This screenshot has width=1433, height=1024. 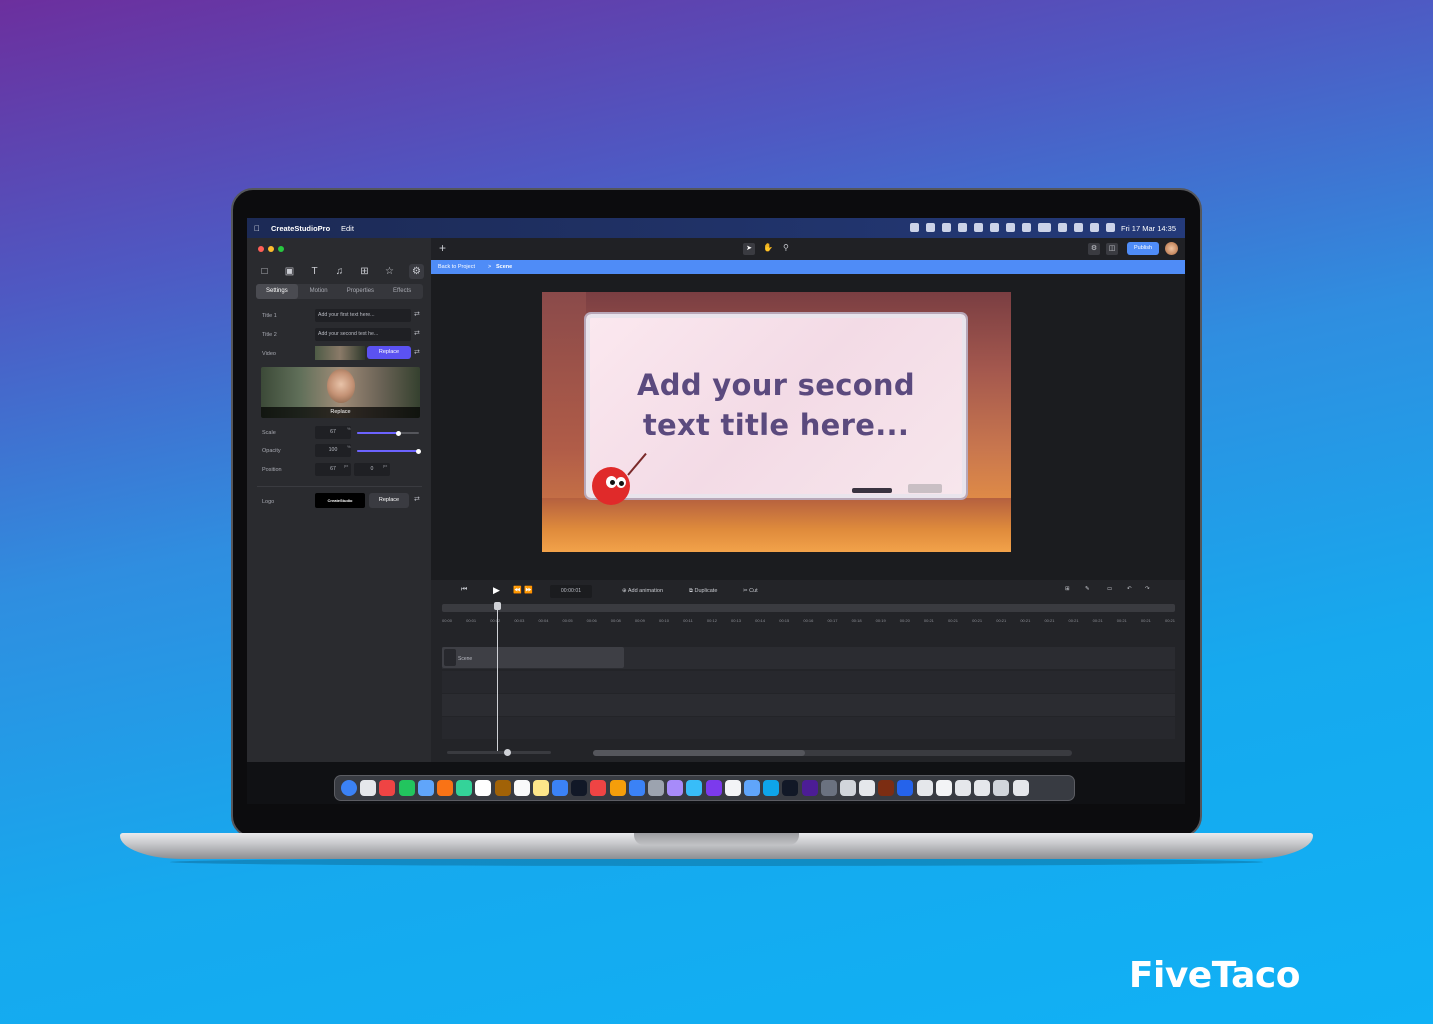 What do you see at coordinates (416, 271) in the screenshot?
I see `gear-icon: ⚙` at bounding box center [416, 271].